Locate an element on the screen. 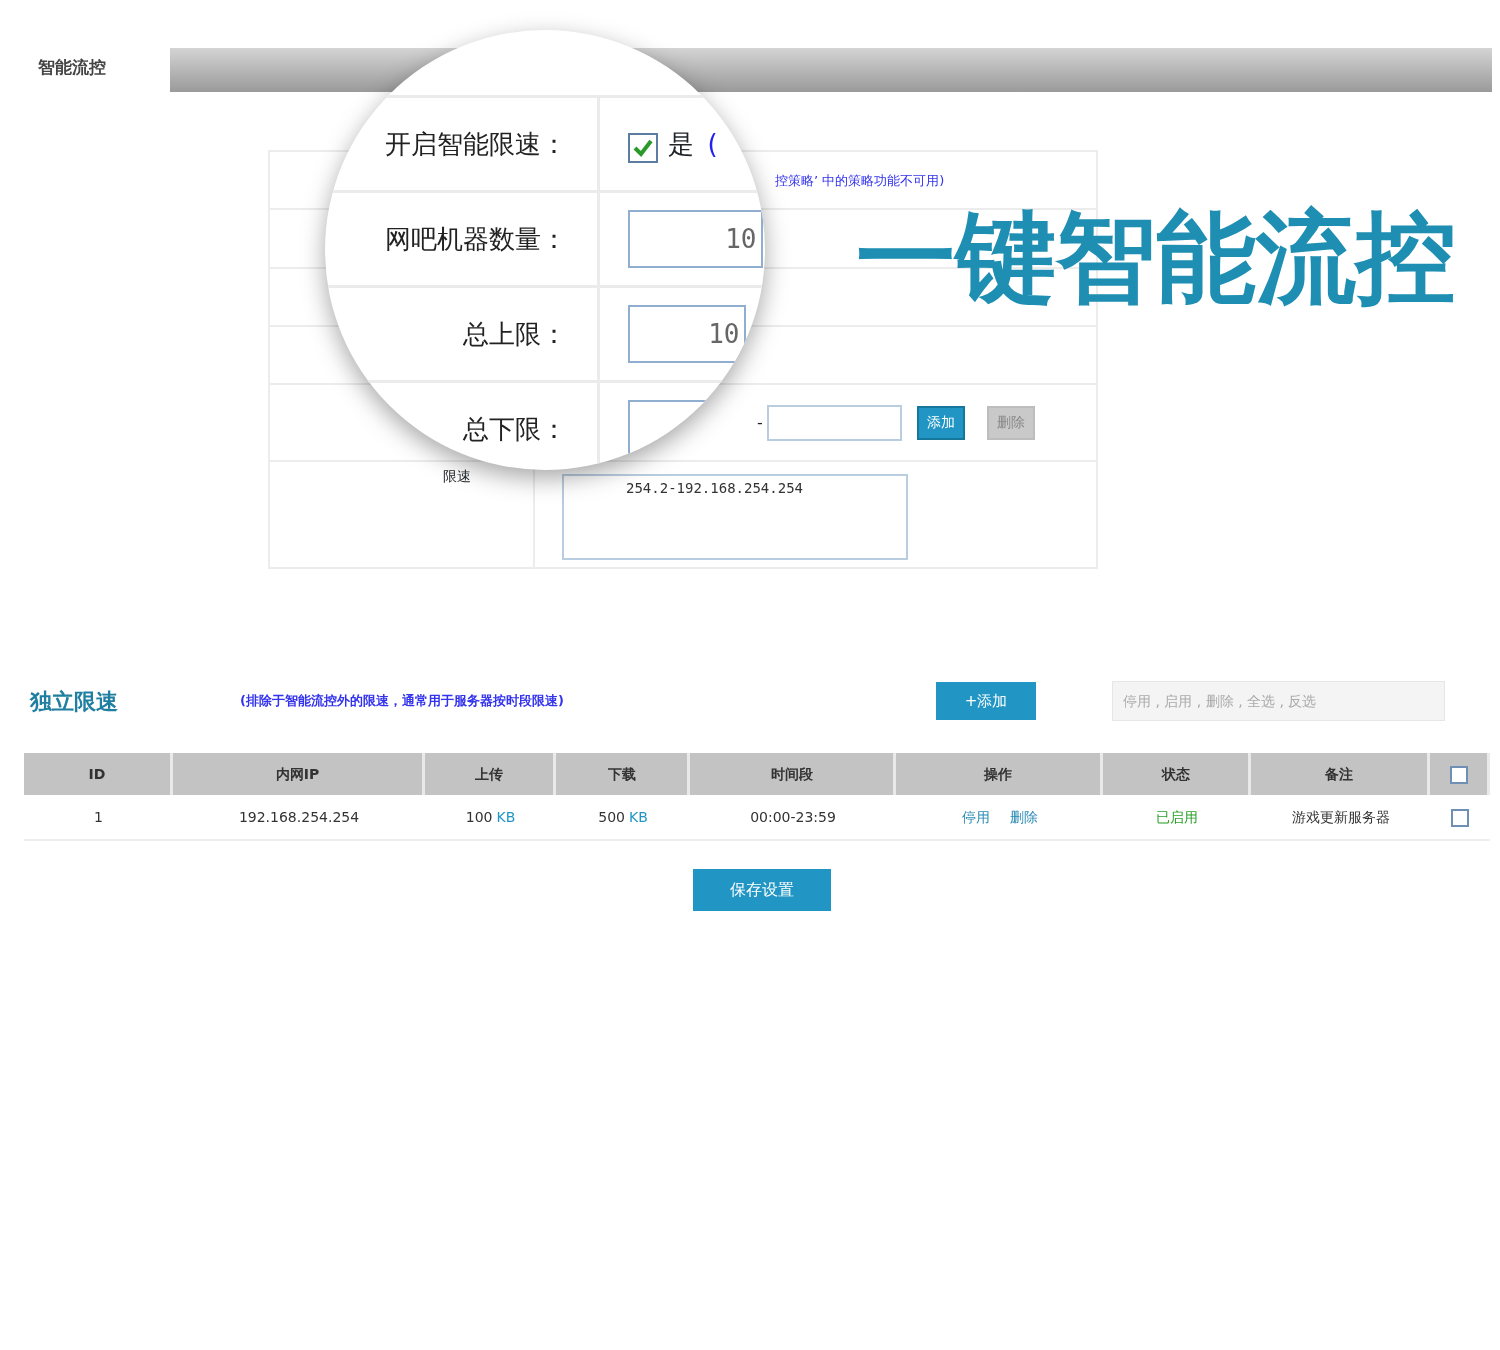 The width and height of the screenshot is (1500, 1350). table-cell: 1 is located at coordinates (98, 818).